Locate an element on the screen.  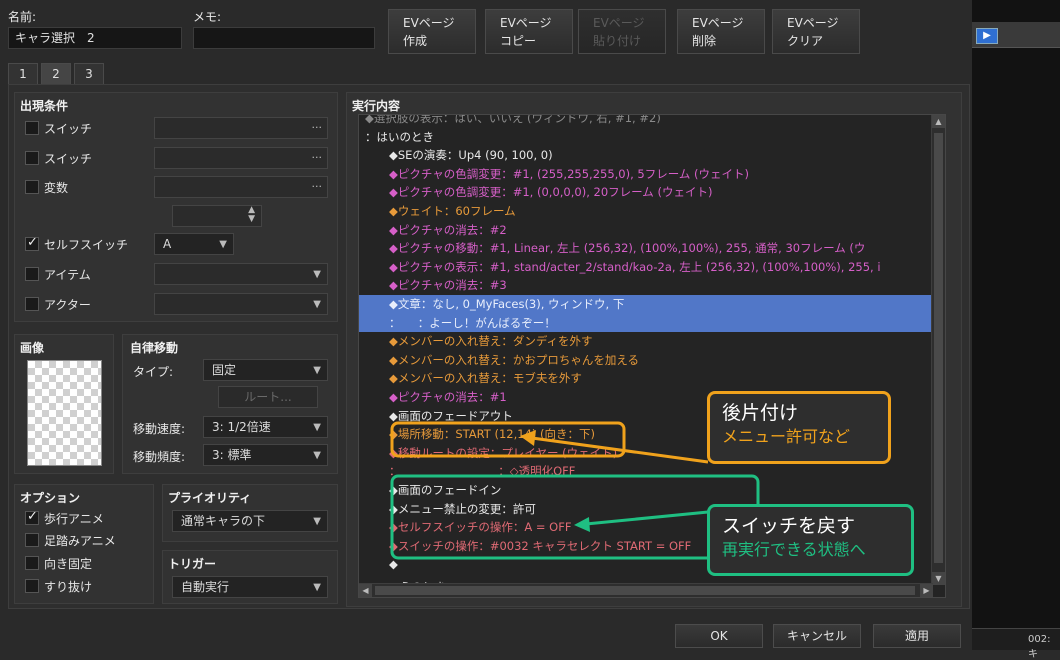
bg-status-text: 002:キ is located at coordinates (1016, 644).